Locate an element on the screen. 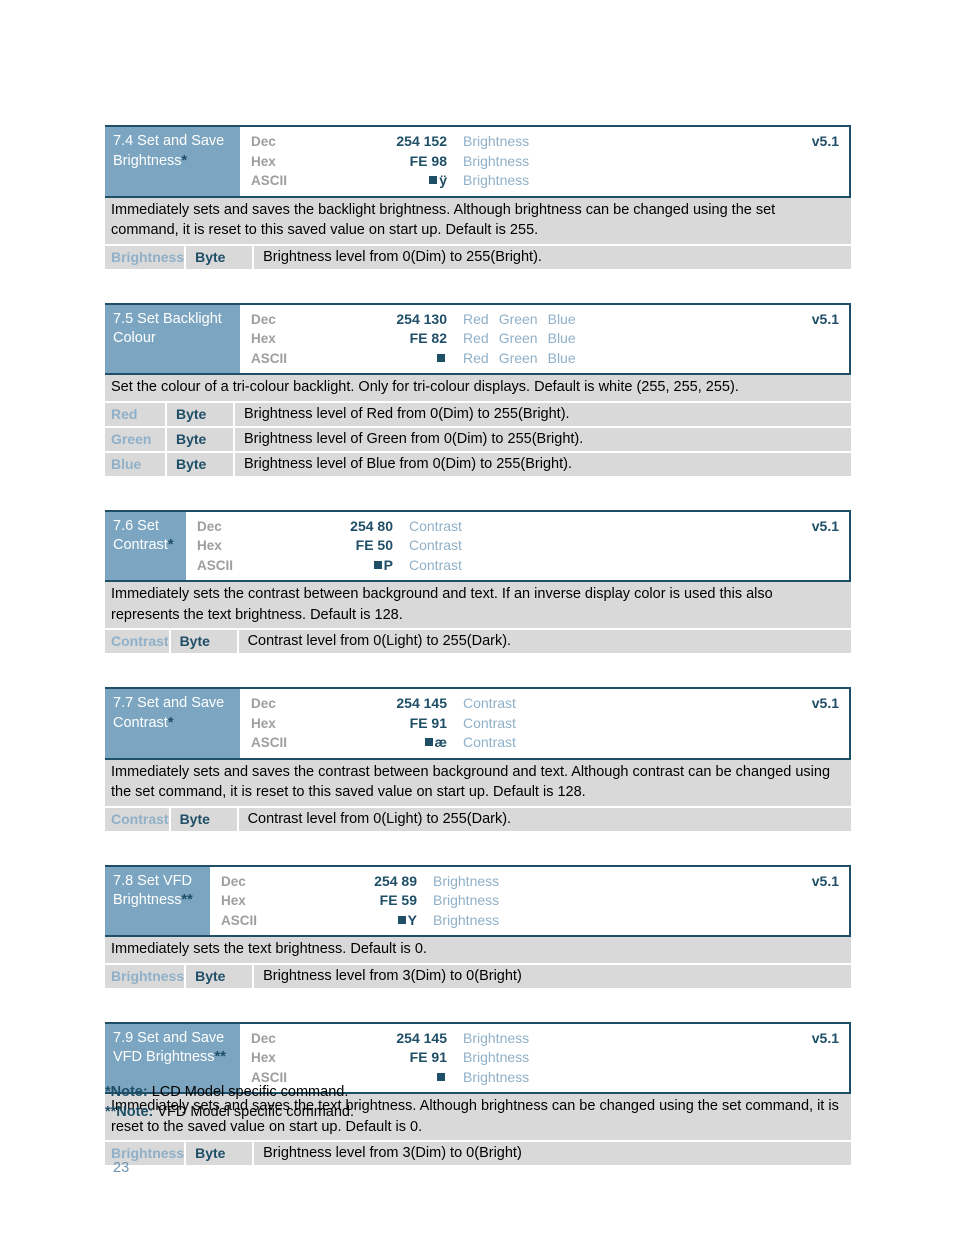 This screenshot has width=954, height=1235. command-title-line1: 7.8 Set VFD is located at coordinates (152, 880).